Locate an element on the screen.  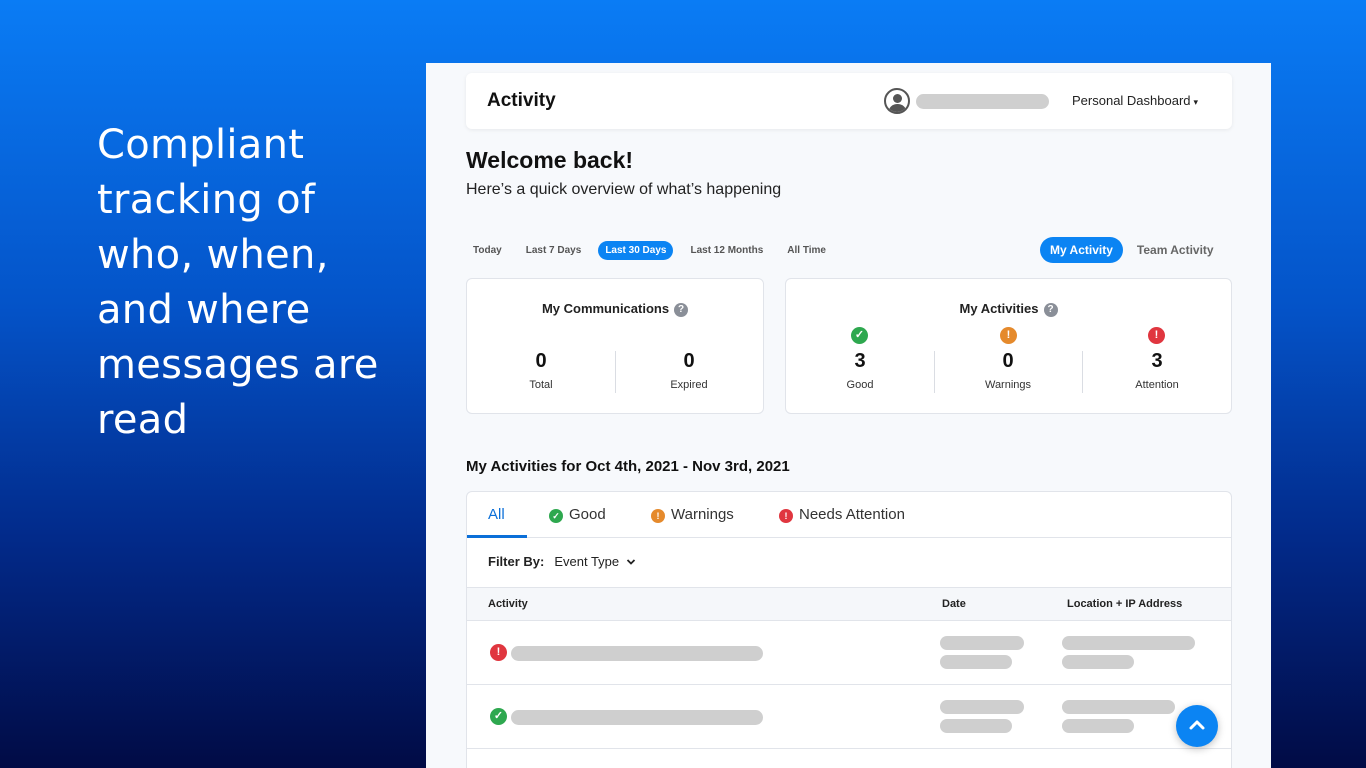
column-location: Location + IP Address is located at coordinates (1124, 604).